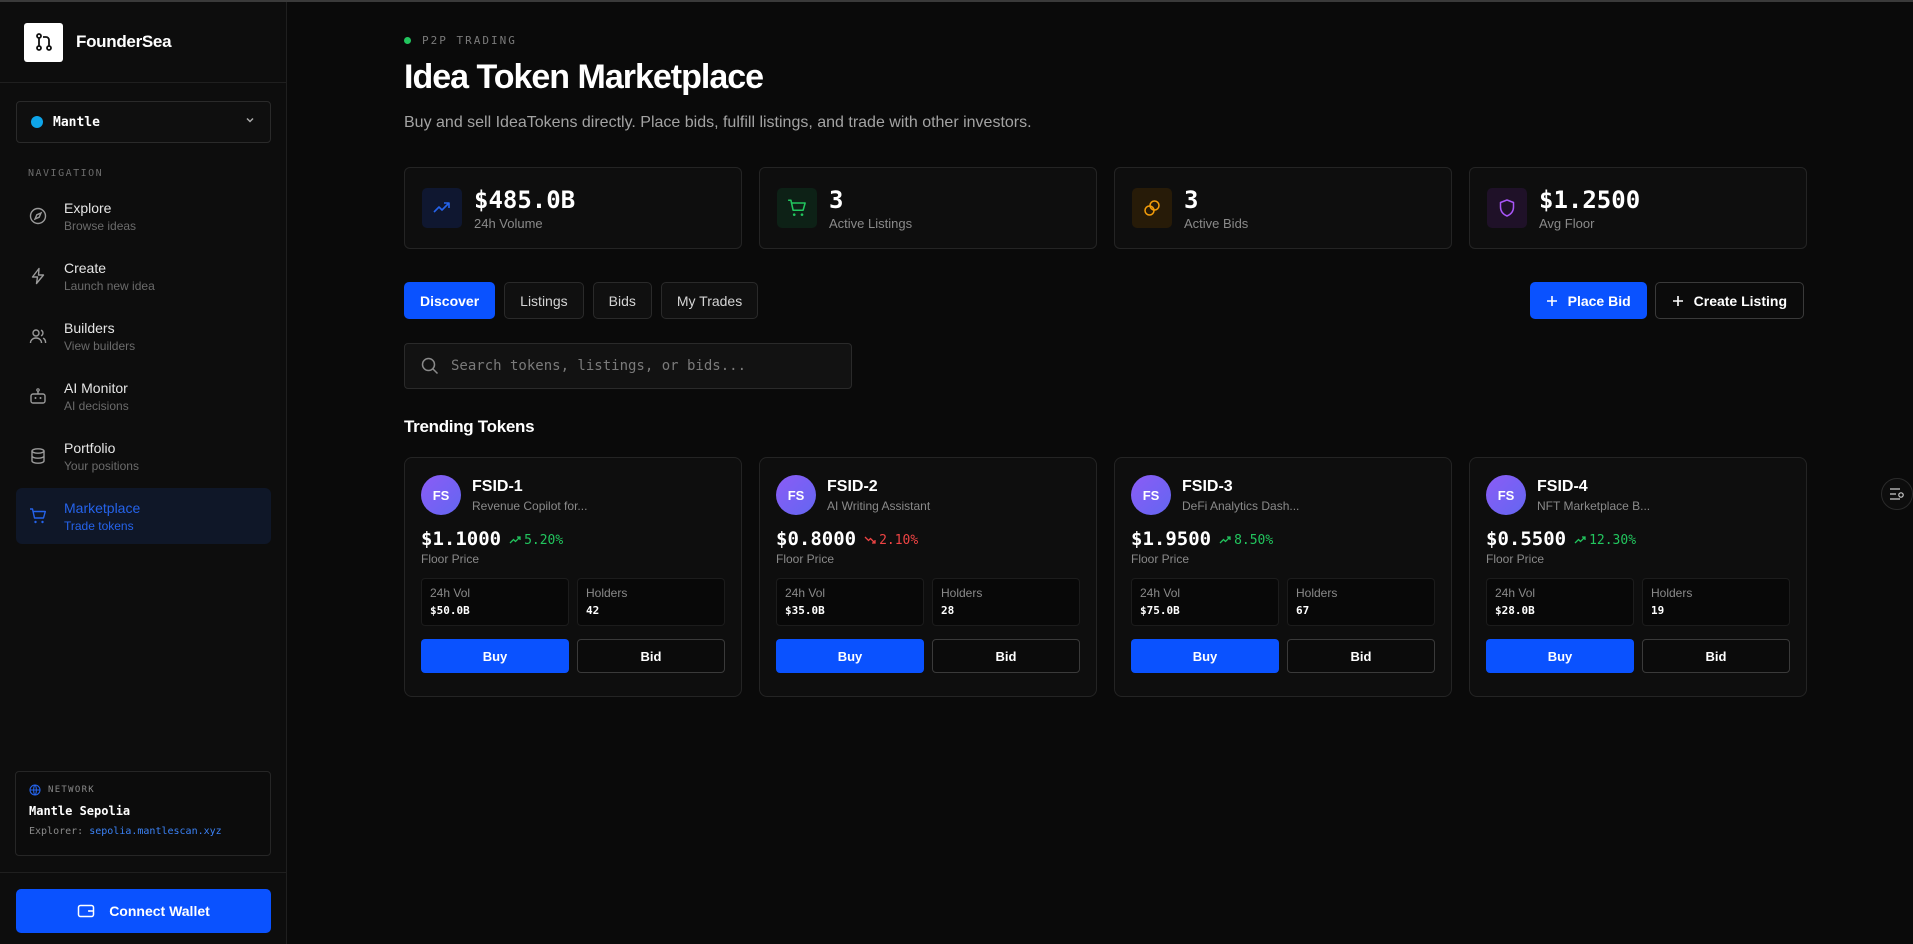 This screenshot has width=1913, height=944. Describe the element at coordinates (1716, 602) in the screenshot. I see `holders-metric: Holders 19` at that location.